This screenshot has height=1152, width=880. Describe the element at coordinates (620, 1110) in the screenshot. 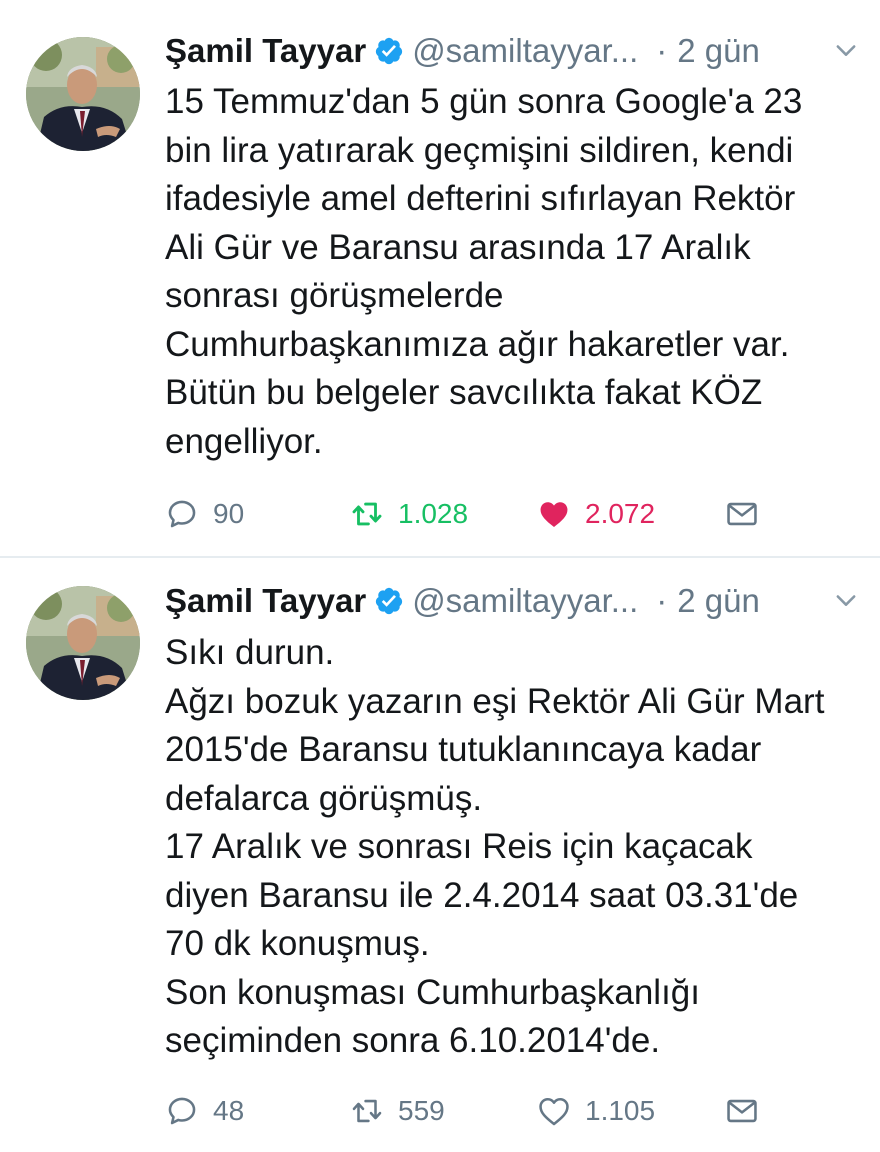

I see `like-count: 1.105` at that location.